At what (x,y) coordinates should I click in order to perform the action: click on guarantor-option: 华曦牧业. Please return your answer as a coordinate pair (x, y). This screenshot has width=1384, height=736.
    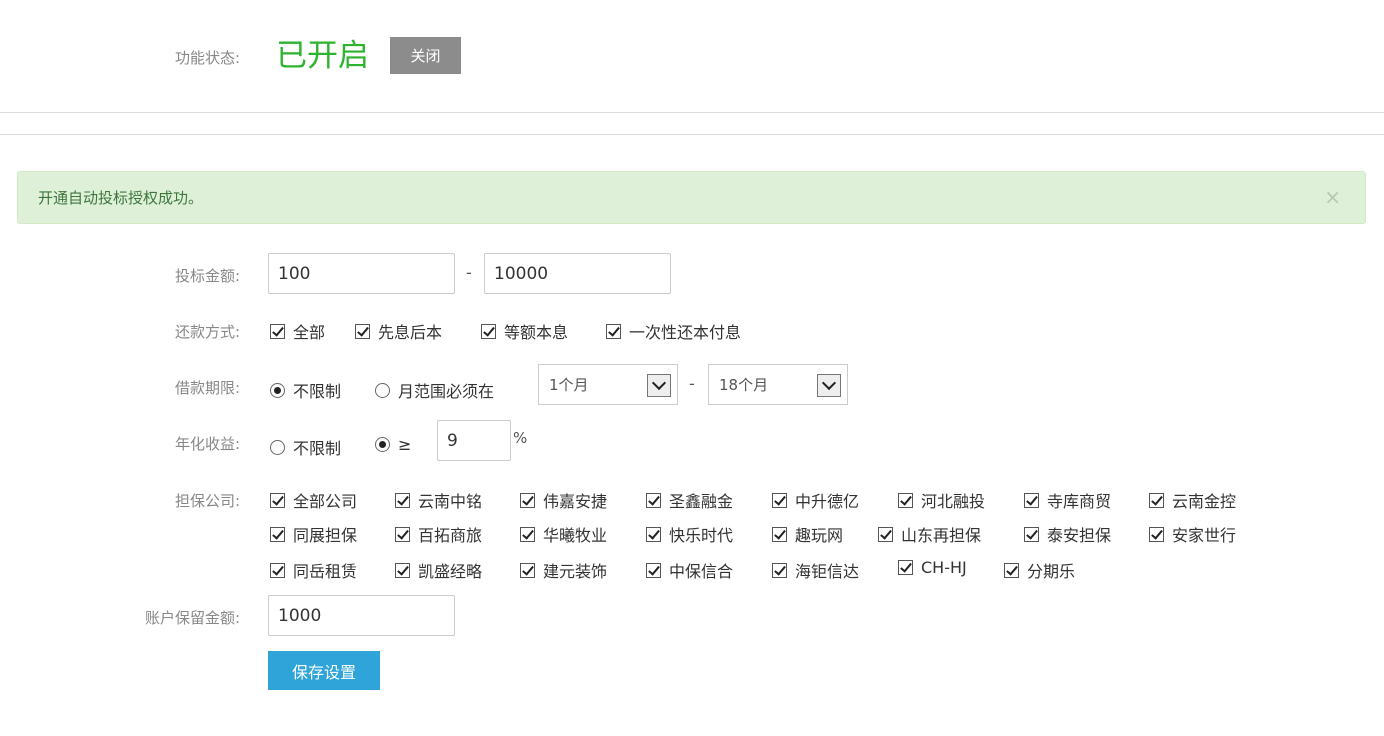
    Looking at the image, I should click on (563, 534).